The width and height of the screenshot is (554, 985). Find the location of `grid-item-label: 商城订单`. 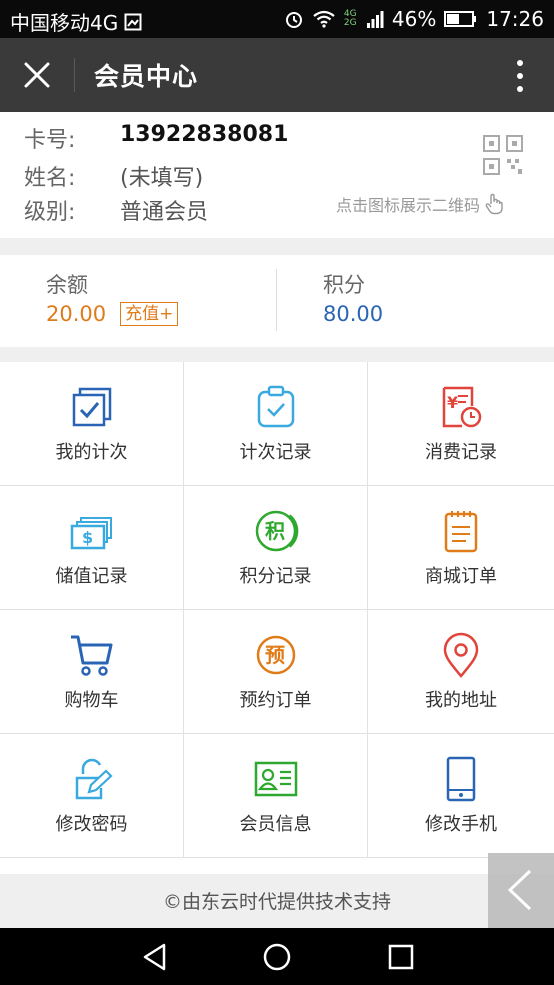

grid-item-label: 商城订单 is located at coordinates (461, 576).